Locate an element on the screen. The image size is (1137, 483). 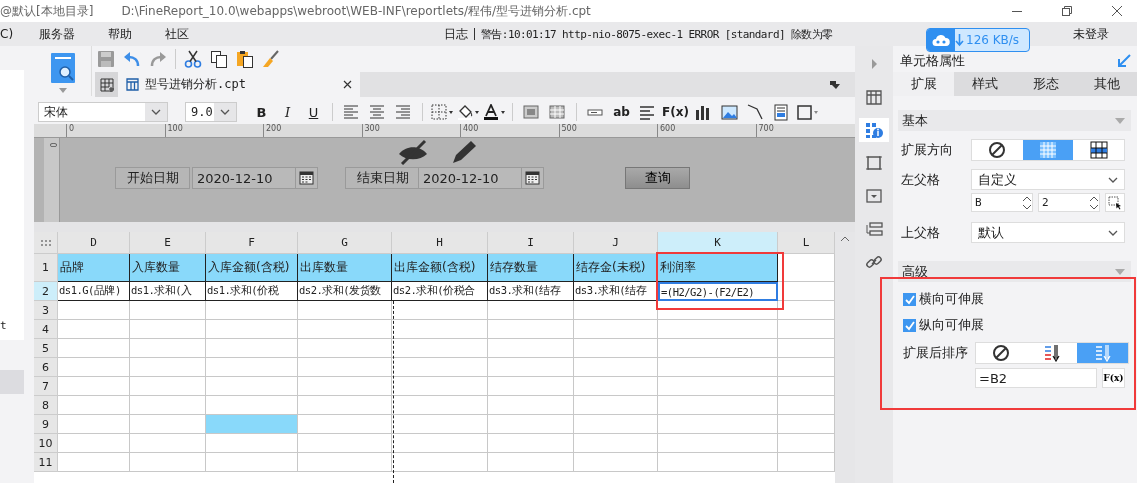
table-cell: =(H2/G2)-(F2/E2) is located at coordinates (718, 291).